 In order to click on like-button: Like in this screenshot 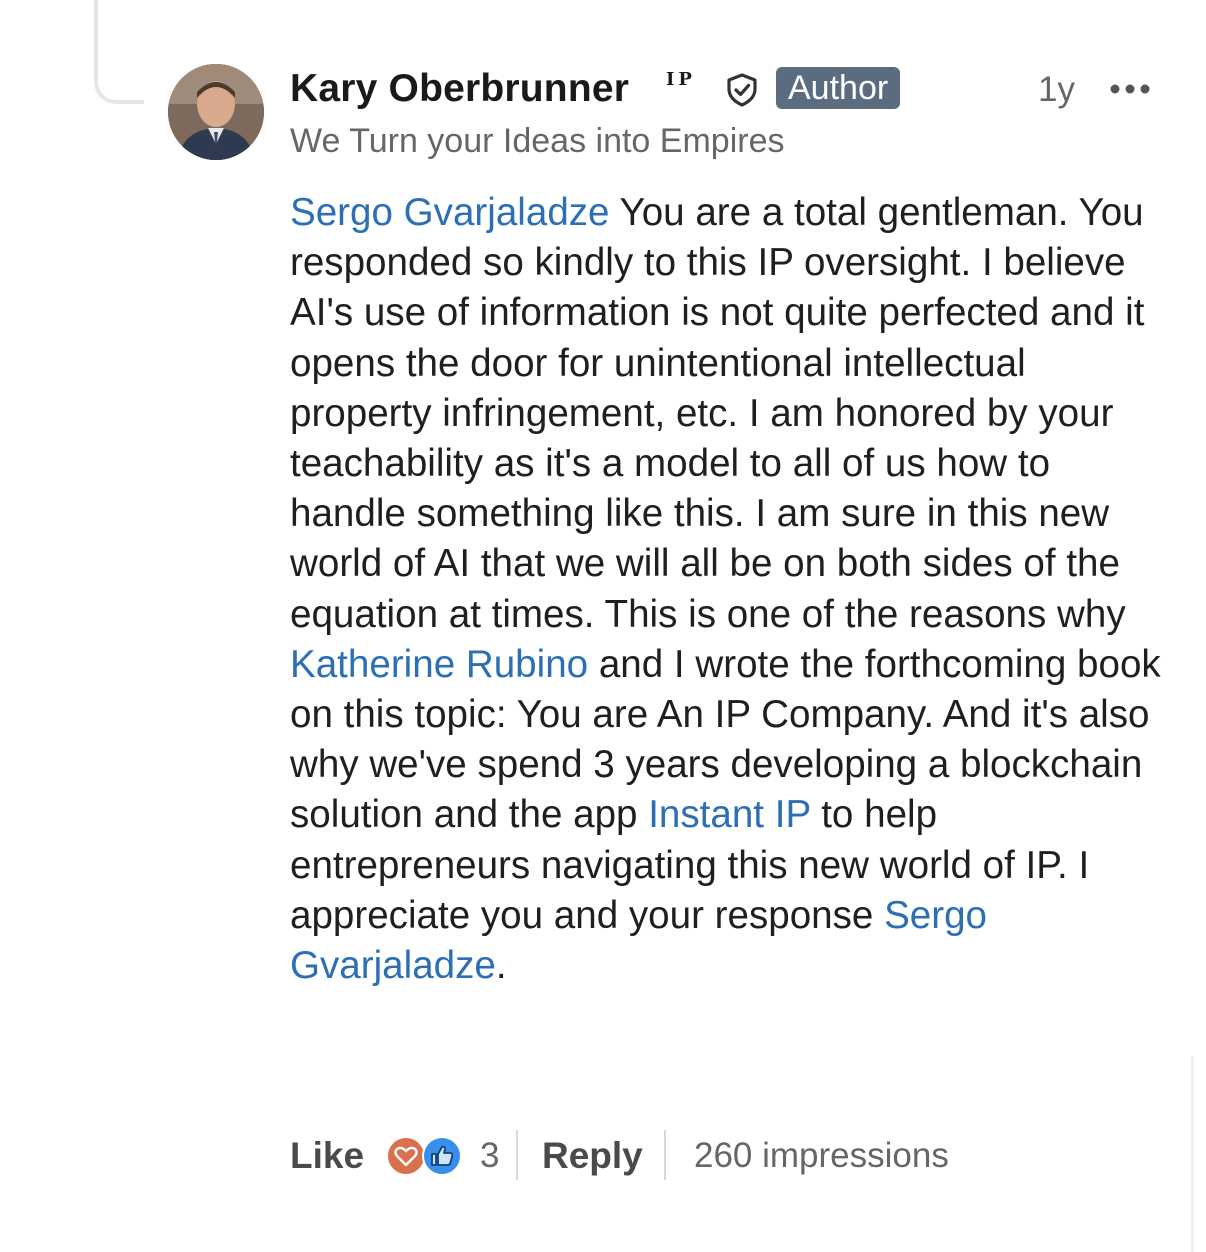, I will do `click(327, 1156)`.